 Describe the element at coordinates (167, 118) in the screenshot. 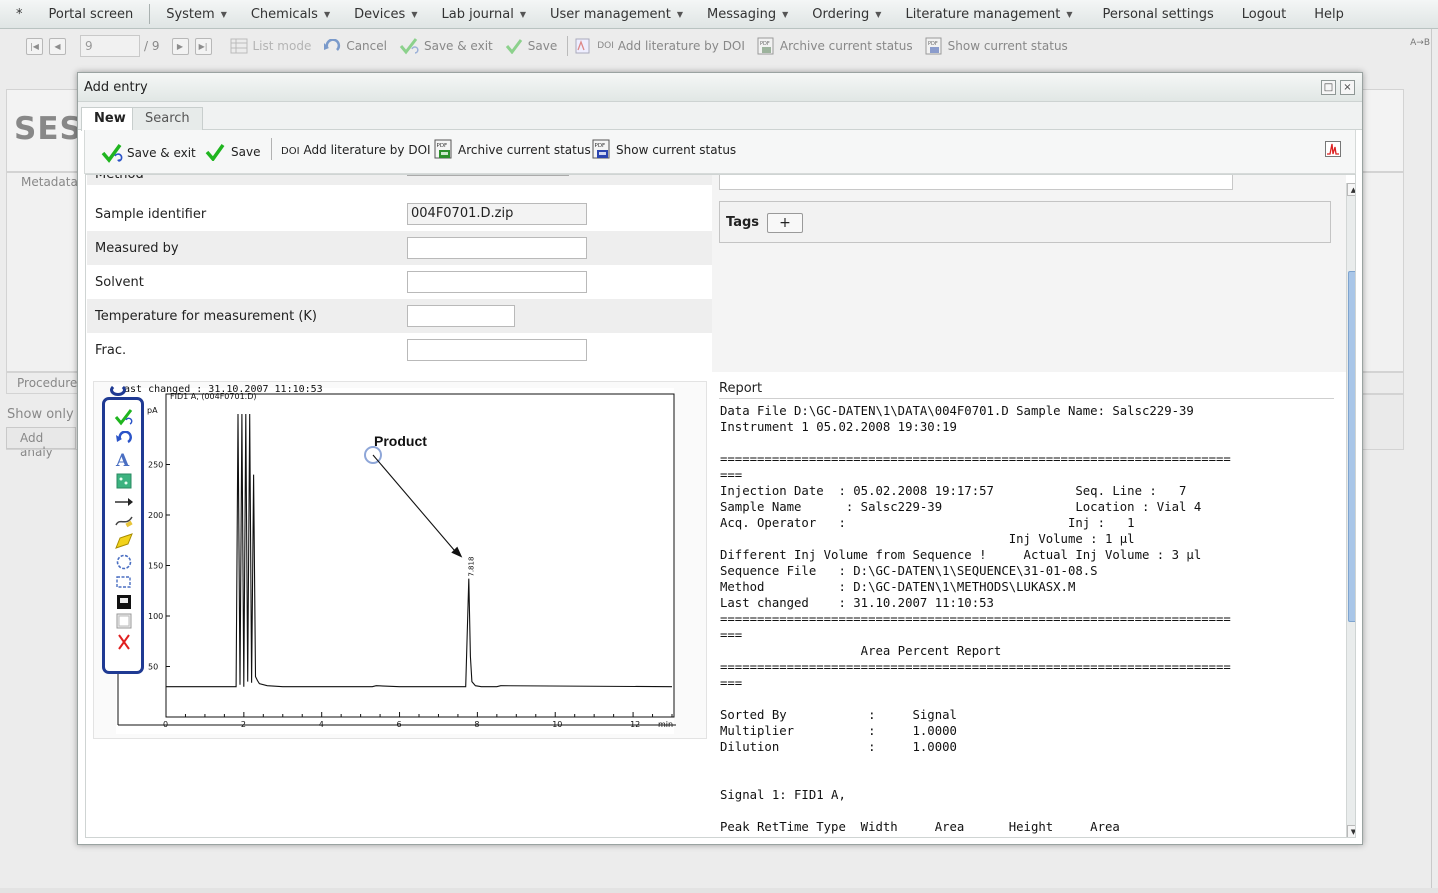

I see `tab-search: Search` at that location.